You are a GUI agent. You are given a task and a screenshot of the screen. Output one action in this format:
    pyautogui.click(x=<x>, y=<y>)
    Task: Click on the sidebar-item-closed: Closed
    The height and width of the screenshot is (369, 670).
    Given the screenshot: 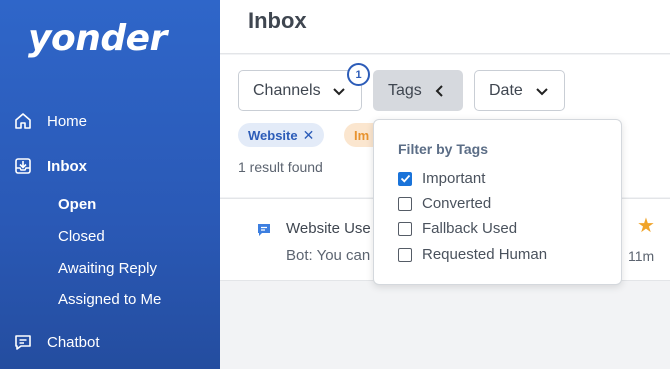 What is the action you would take?
    pyautogui.click(x=81, y=236)
    